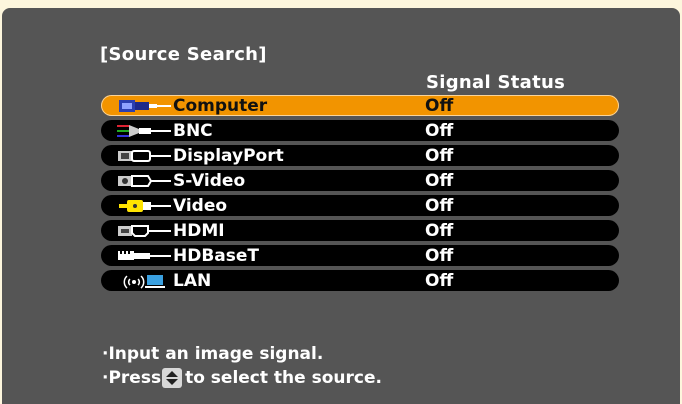  Describe the element at coordinates (143, 181) in the screenshot. I see `svideo-icon` at that location.